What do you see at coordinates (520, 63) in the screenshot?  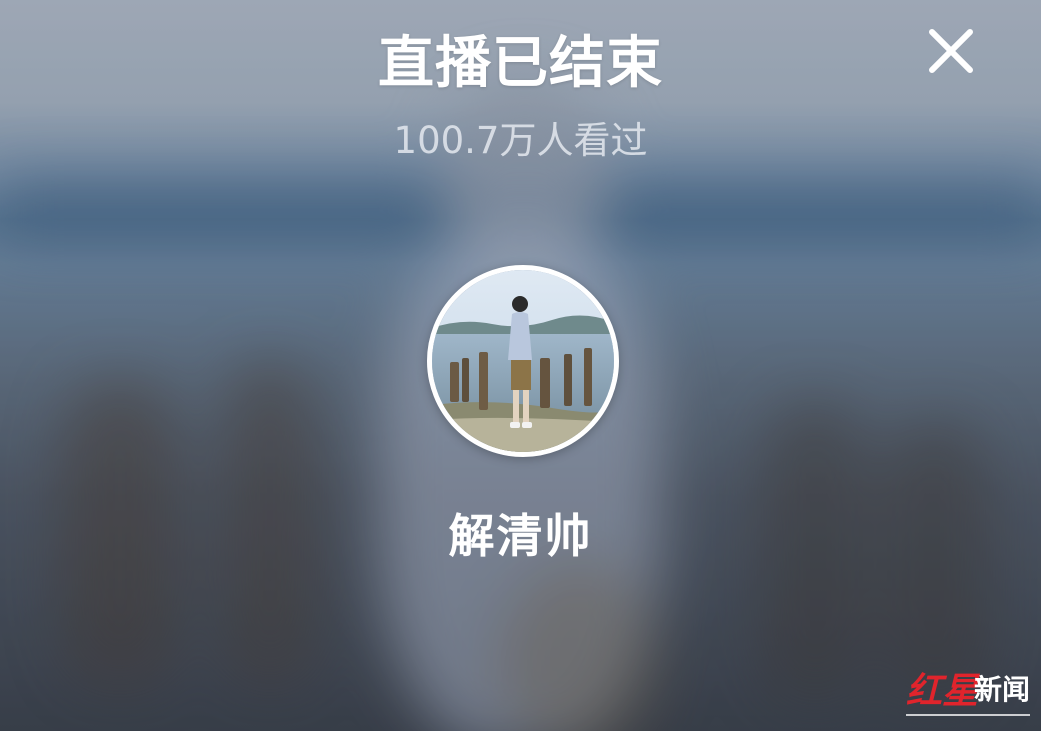 I see `live-ended-title: 直播已结束` at bounding box center [520, 63].